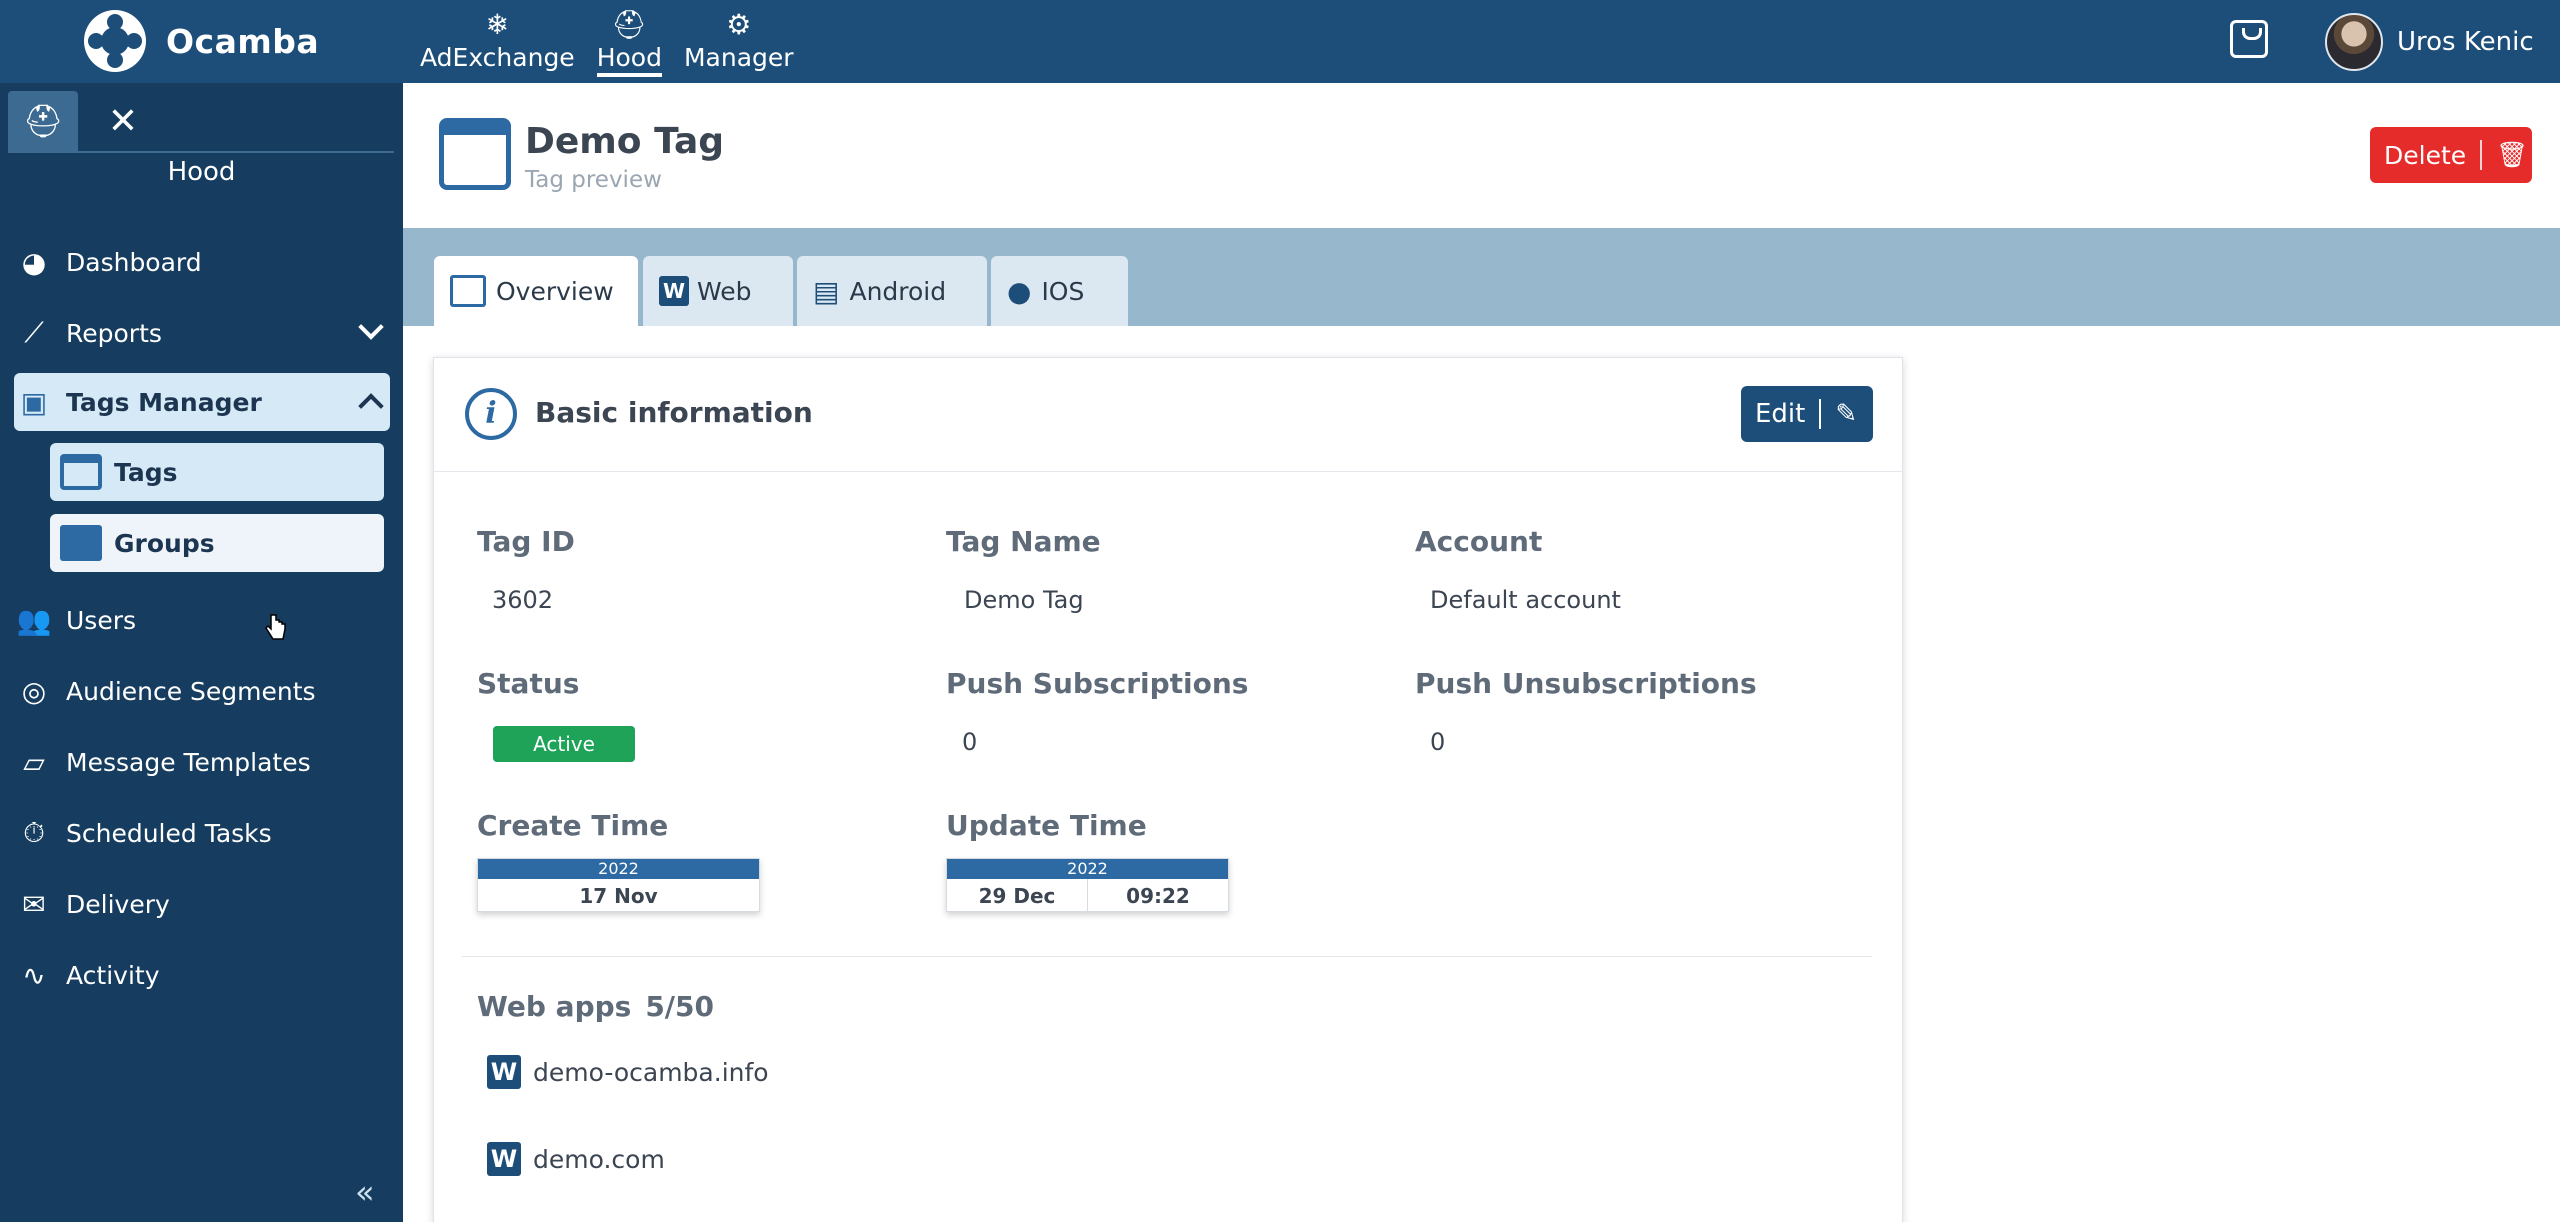 The height and width of the screenshot is (1222, 2560). I want to click on pencil-icon: ✎, so click(1846, 414).